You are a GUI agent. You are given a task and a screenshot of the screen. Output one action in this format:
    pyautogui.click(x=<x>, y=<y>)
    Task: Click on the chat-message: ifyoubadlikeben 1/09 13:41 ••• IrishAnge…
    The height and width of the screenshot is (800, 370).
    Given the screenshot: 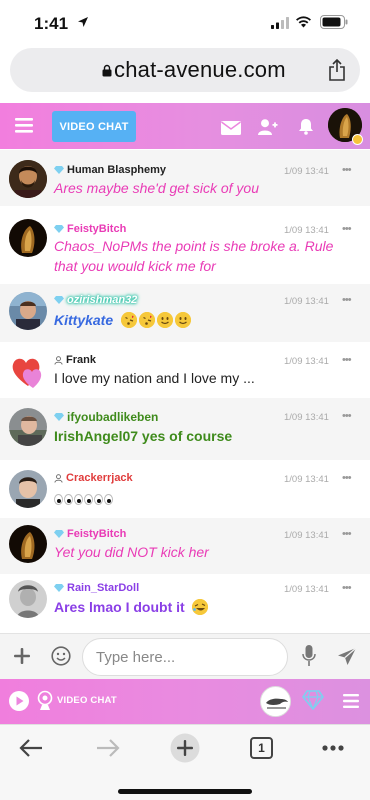 What is the action you would take?
    pyautogui.click(x=185, y=429)
    